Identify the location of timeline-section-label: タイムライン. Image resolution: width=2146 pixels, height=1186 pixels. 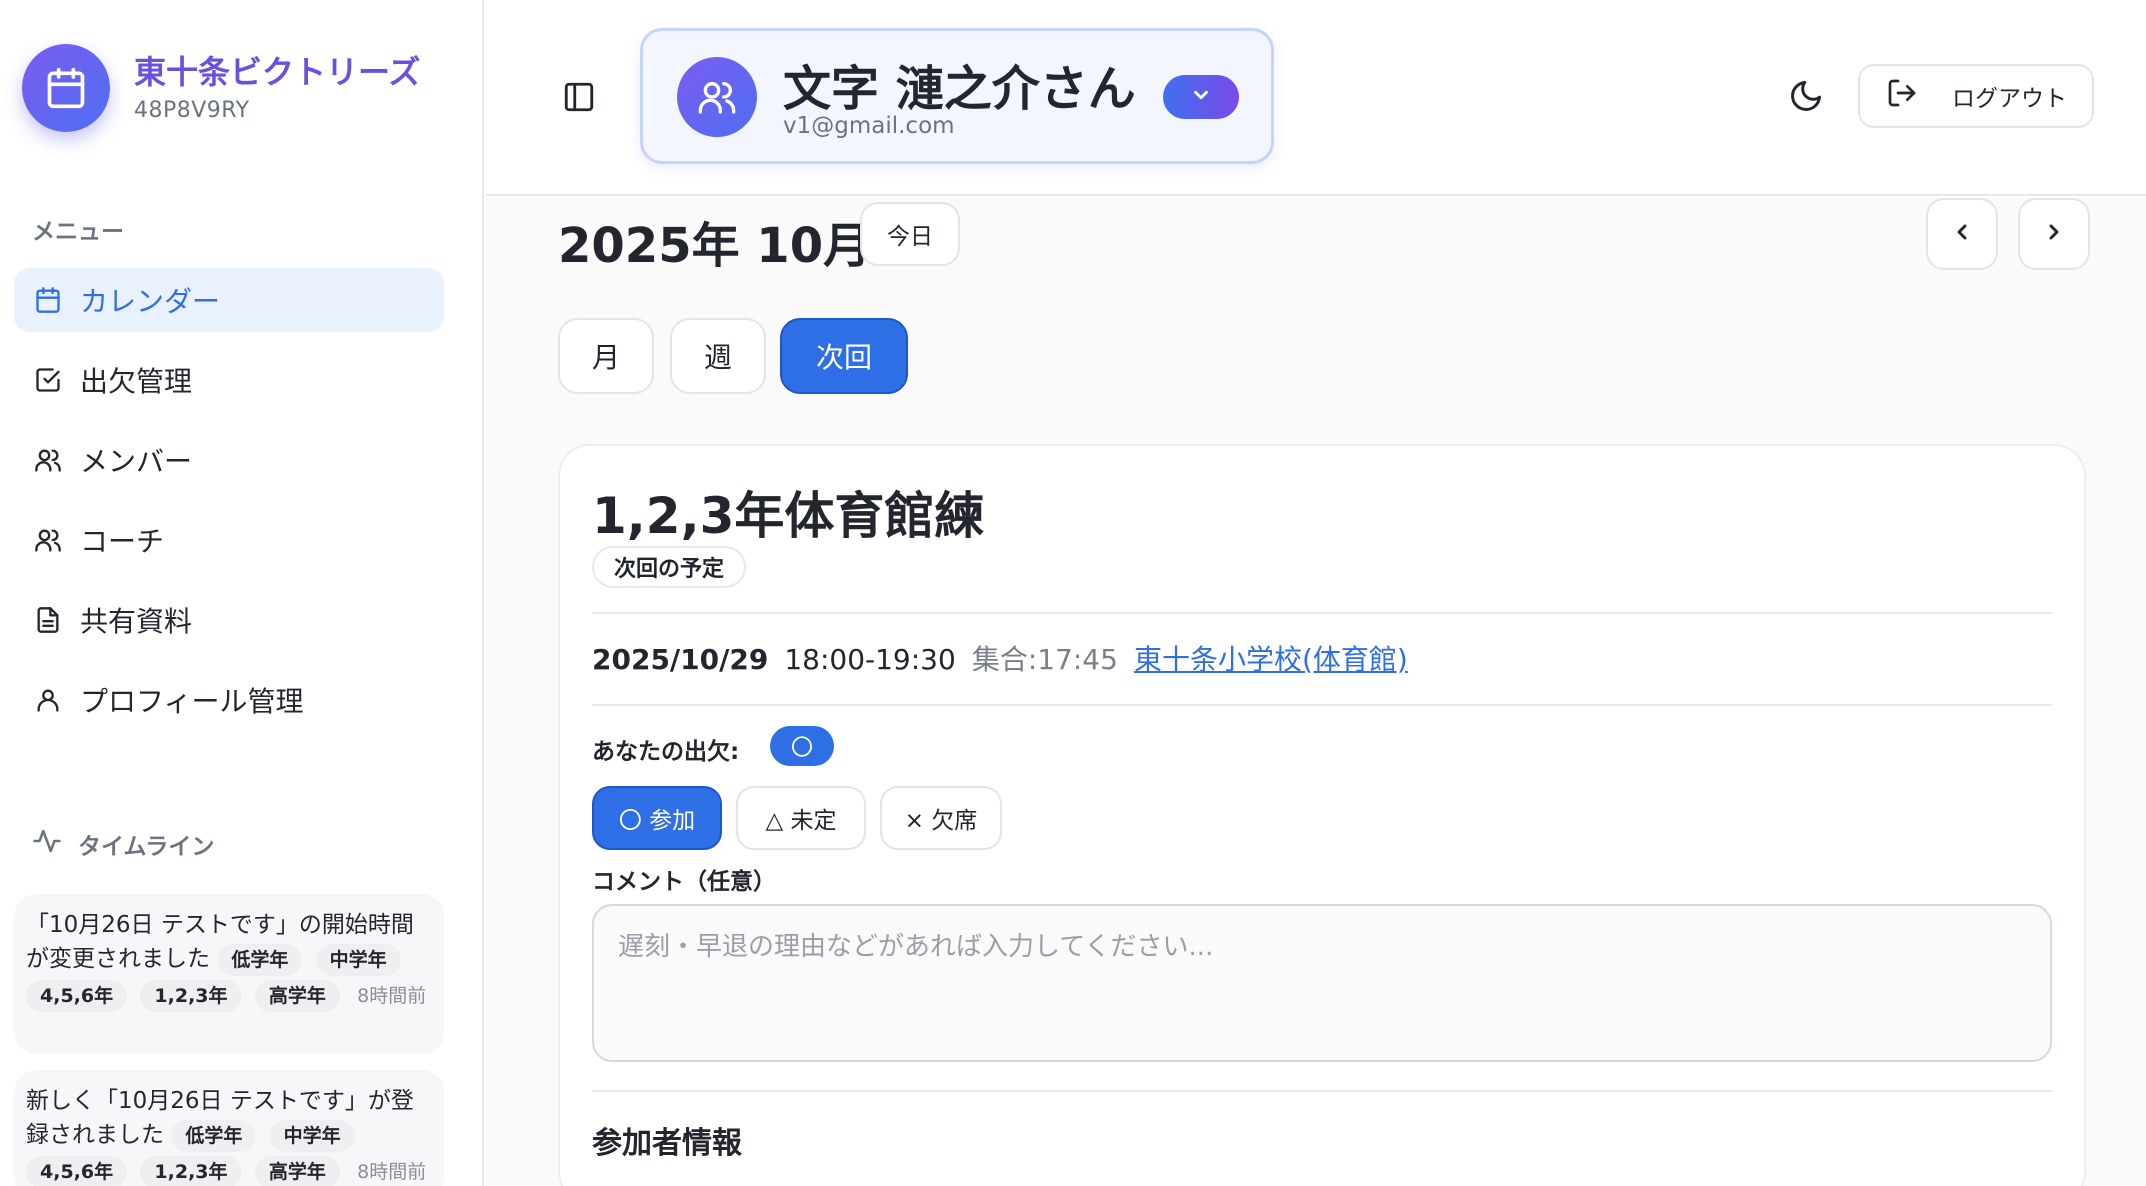
(123, 844).